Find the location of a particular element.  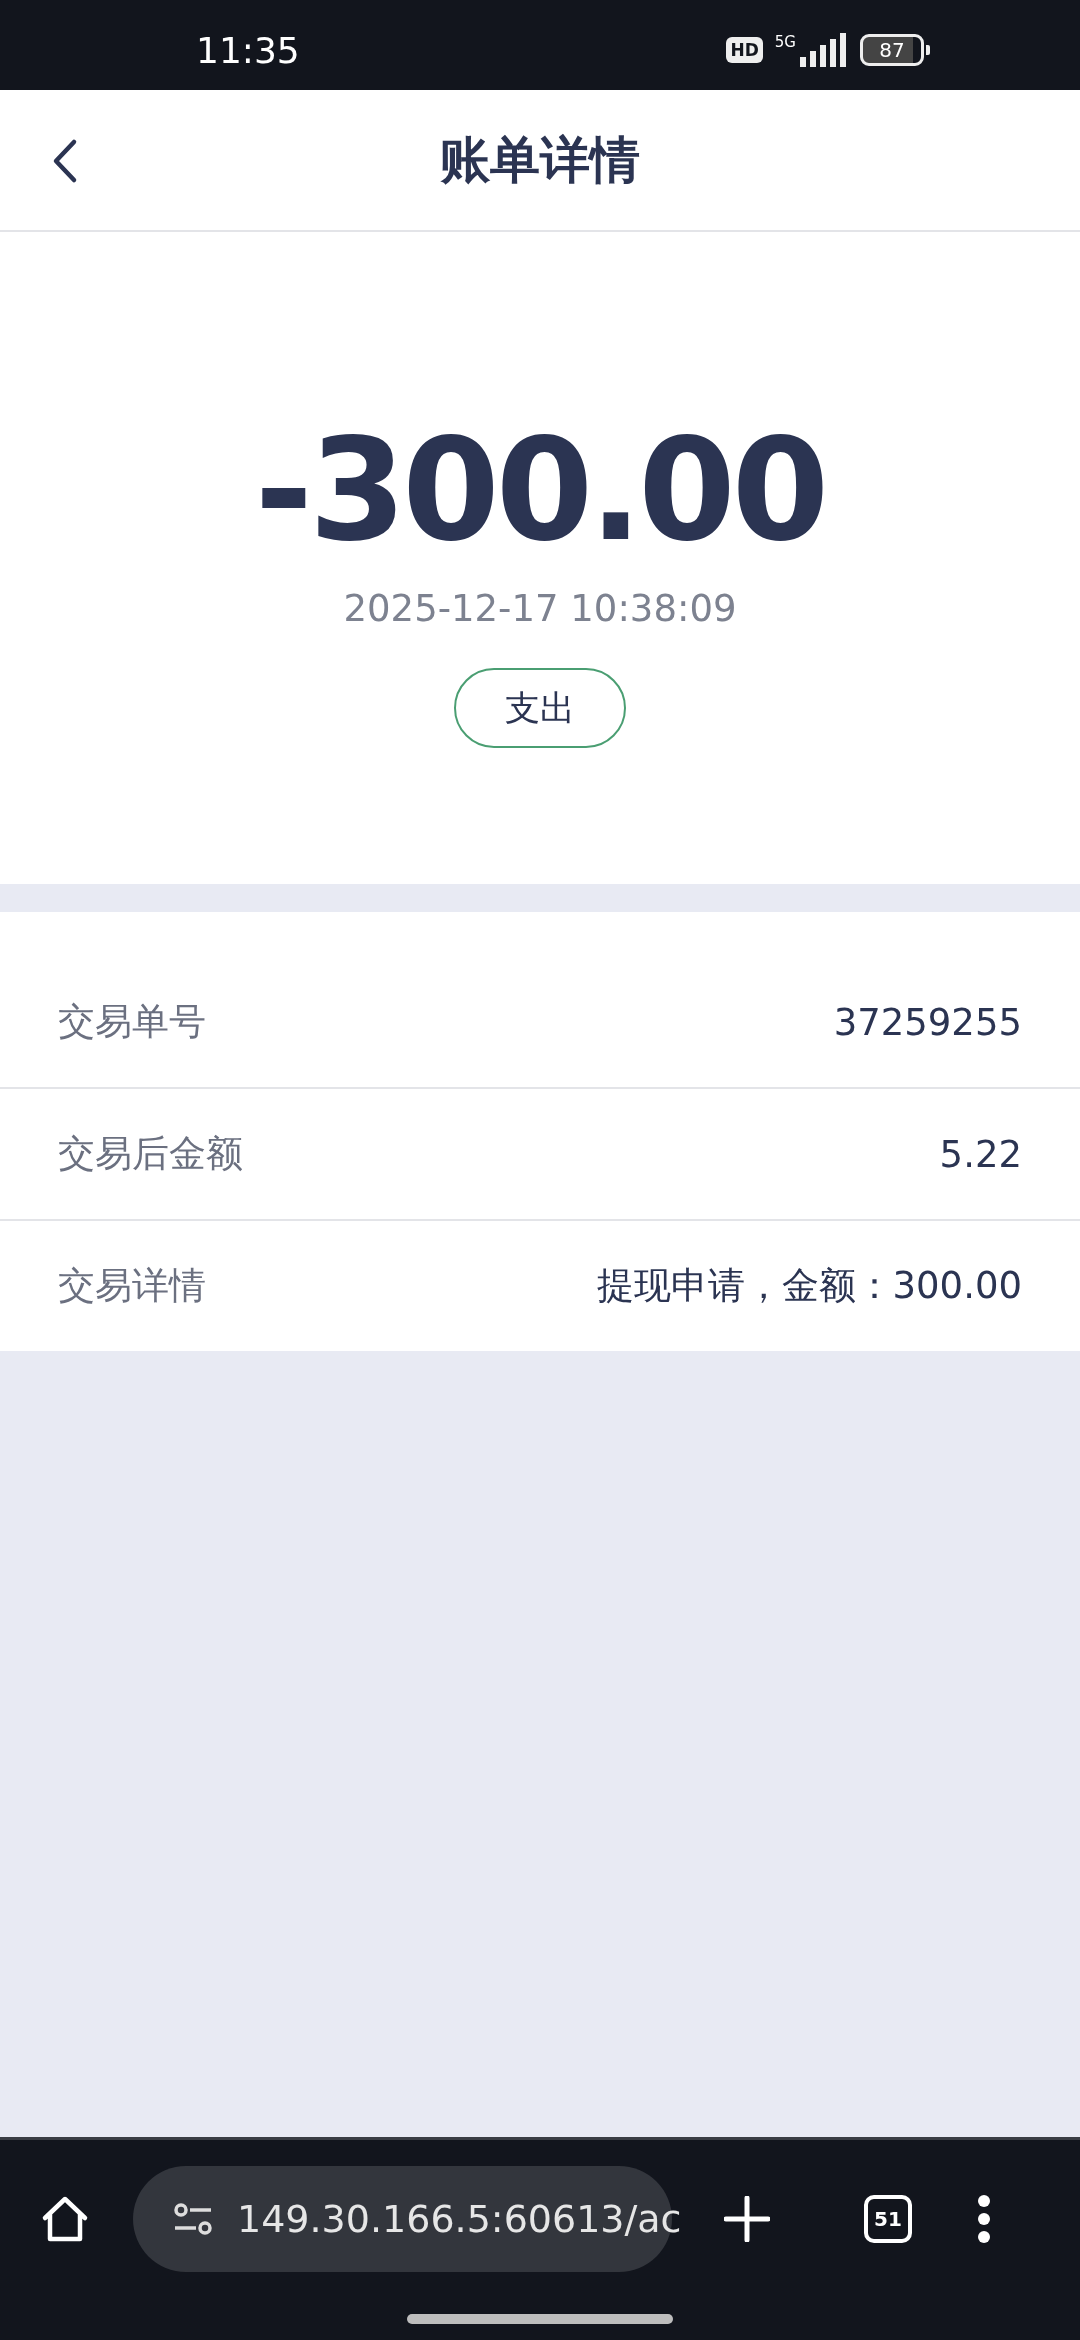

more-menu-icon is located at coordinates (984, 2219).